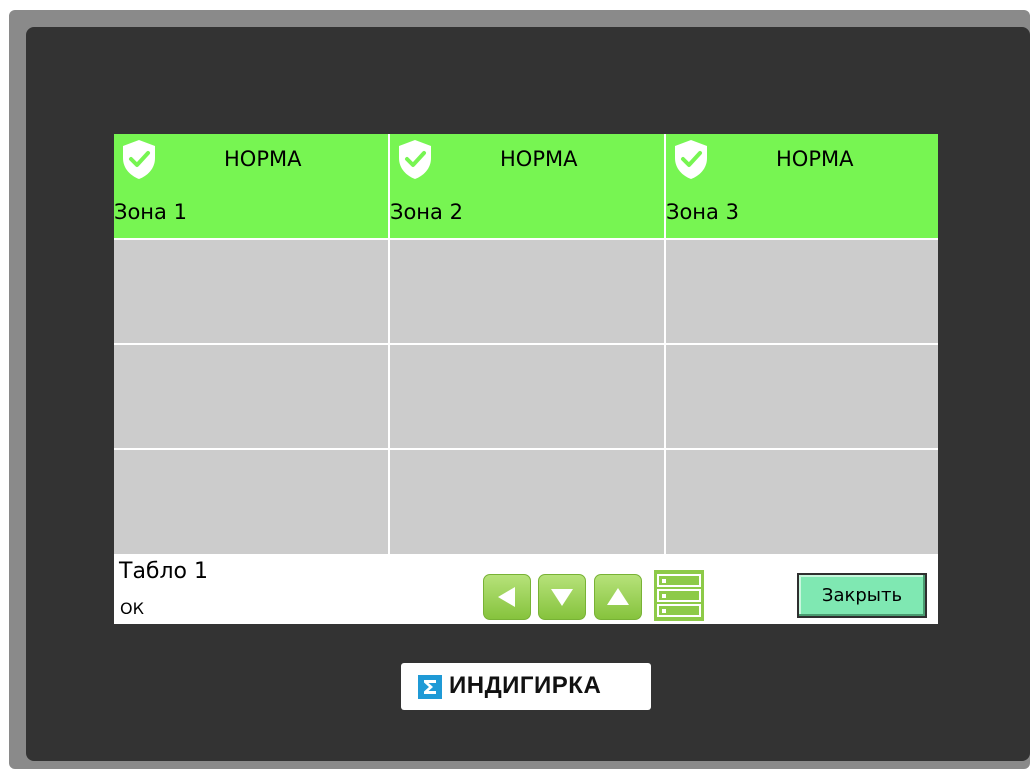 This screenshot has width=1030, height=769. I want to click on arrow-down-icon, so click(562, 597).